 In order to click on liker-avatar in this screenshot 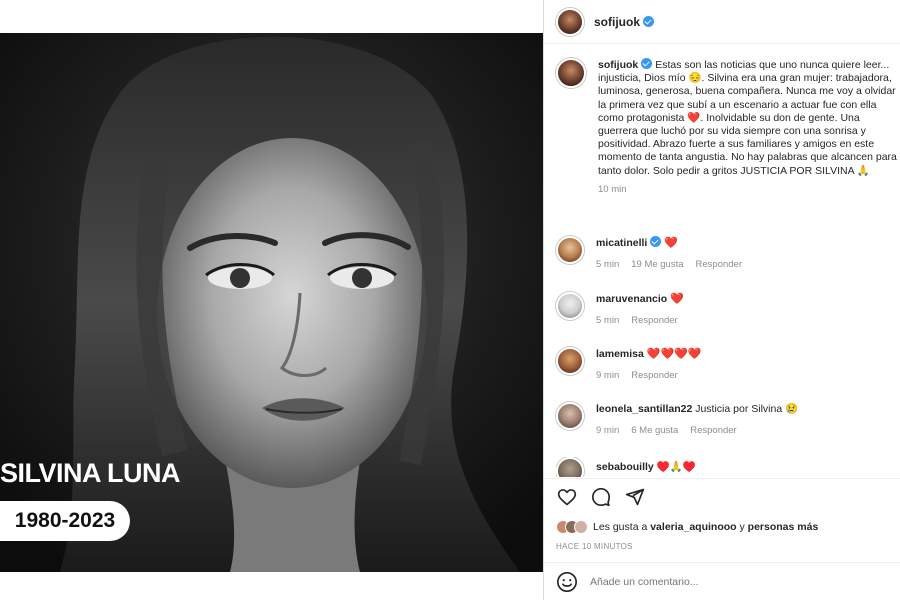, I will do `click(581, 527)`.